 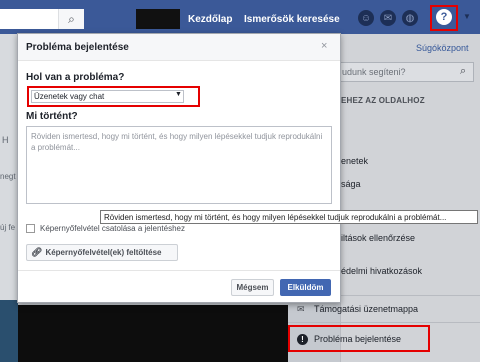 I want to click on search-button: ⌕, so click(x=71, y=19).